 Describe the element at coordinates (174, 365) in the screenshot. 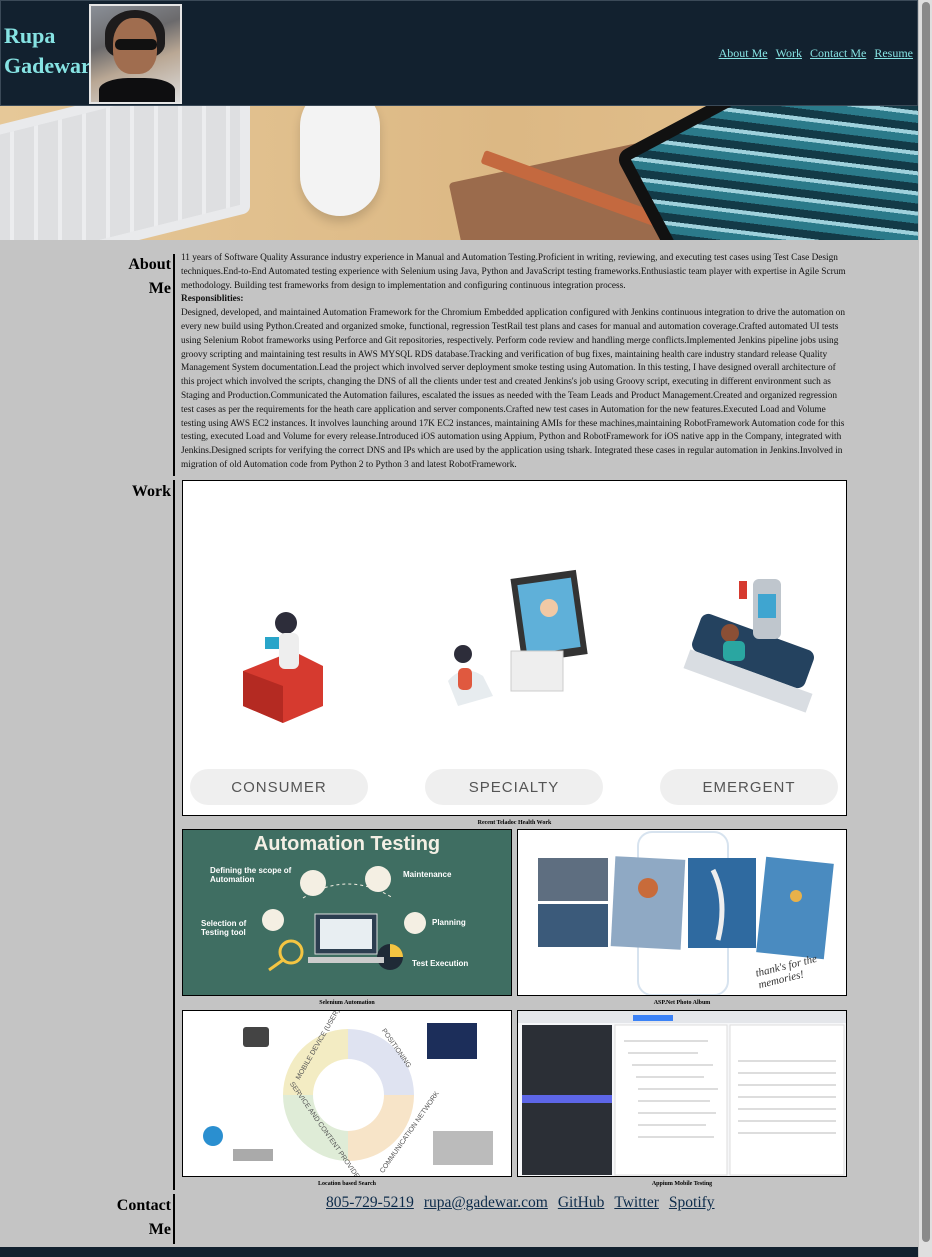

I see `about-divider` at that location.